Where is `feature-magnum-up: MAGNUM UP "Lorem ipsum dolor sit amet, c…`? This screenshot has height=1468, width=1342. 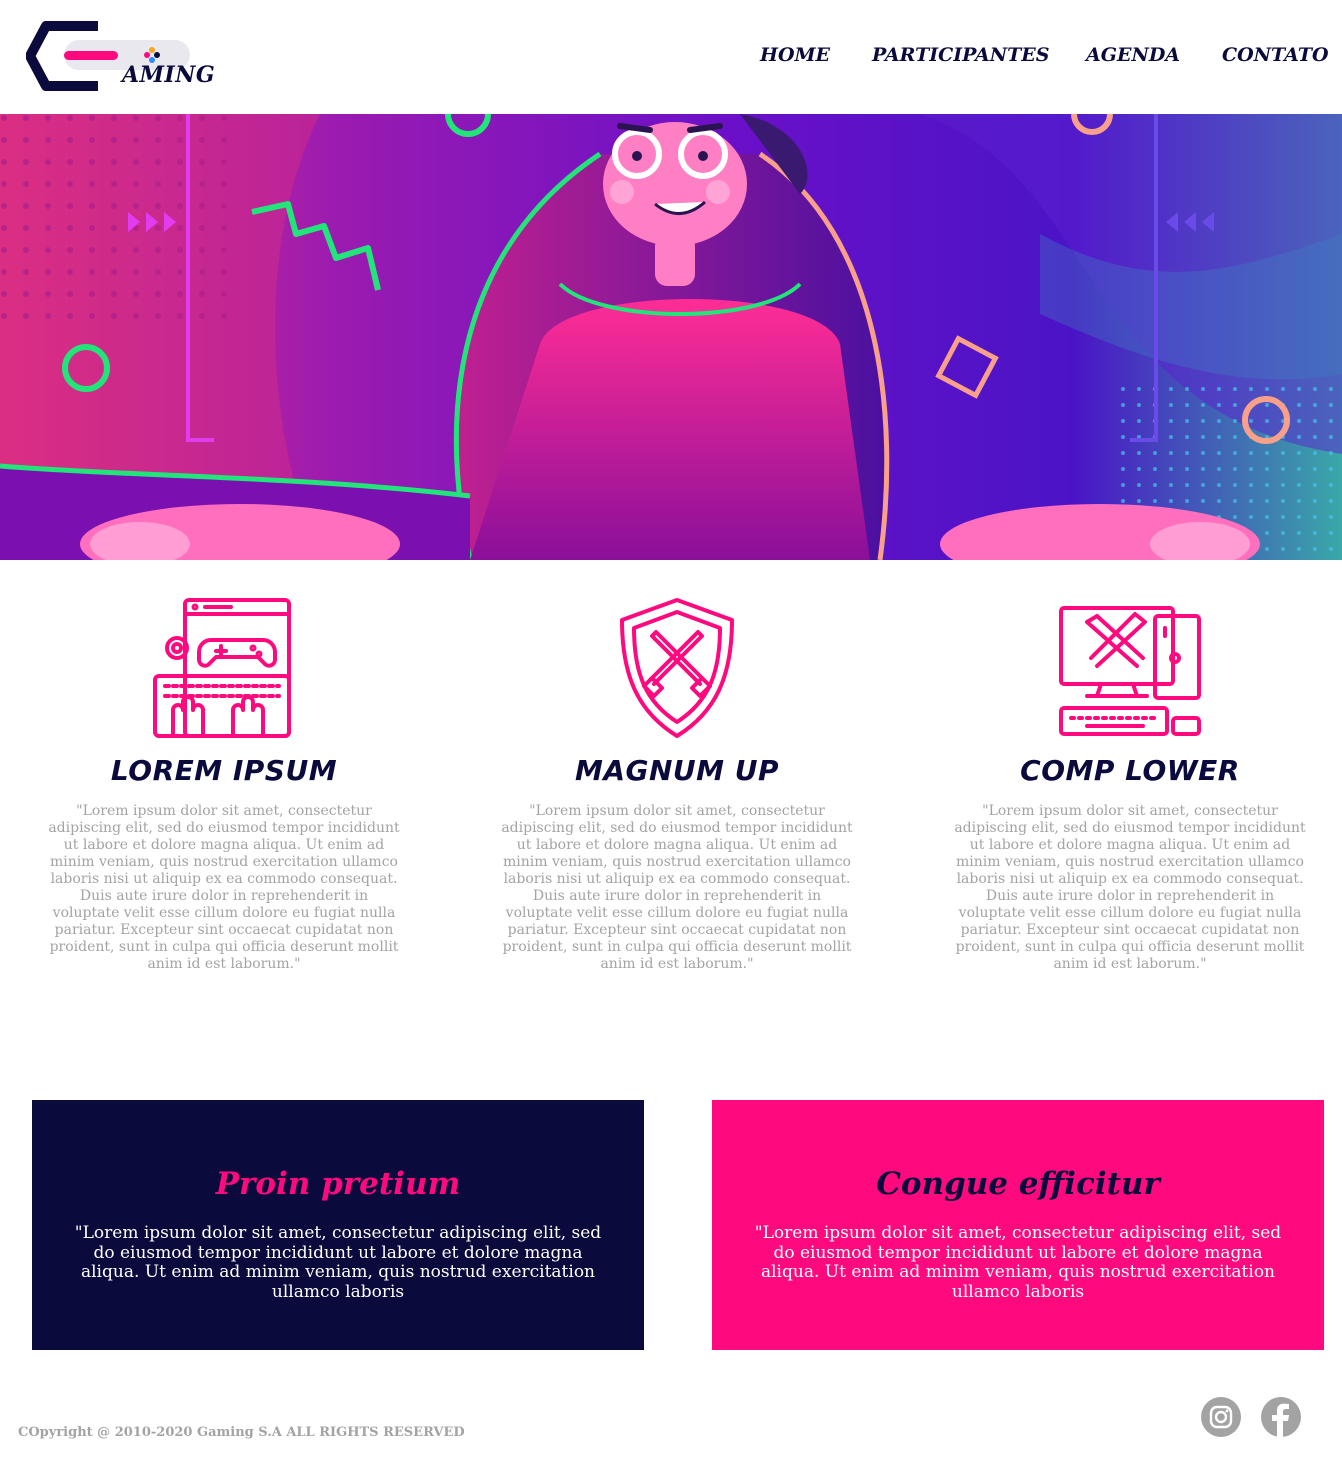 feature-magnum-up: MAGNUM UP "Lorem ipsum dolor sit amet, c… is located at coordinates (677, 784).